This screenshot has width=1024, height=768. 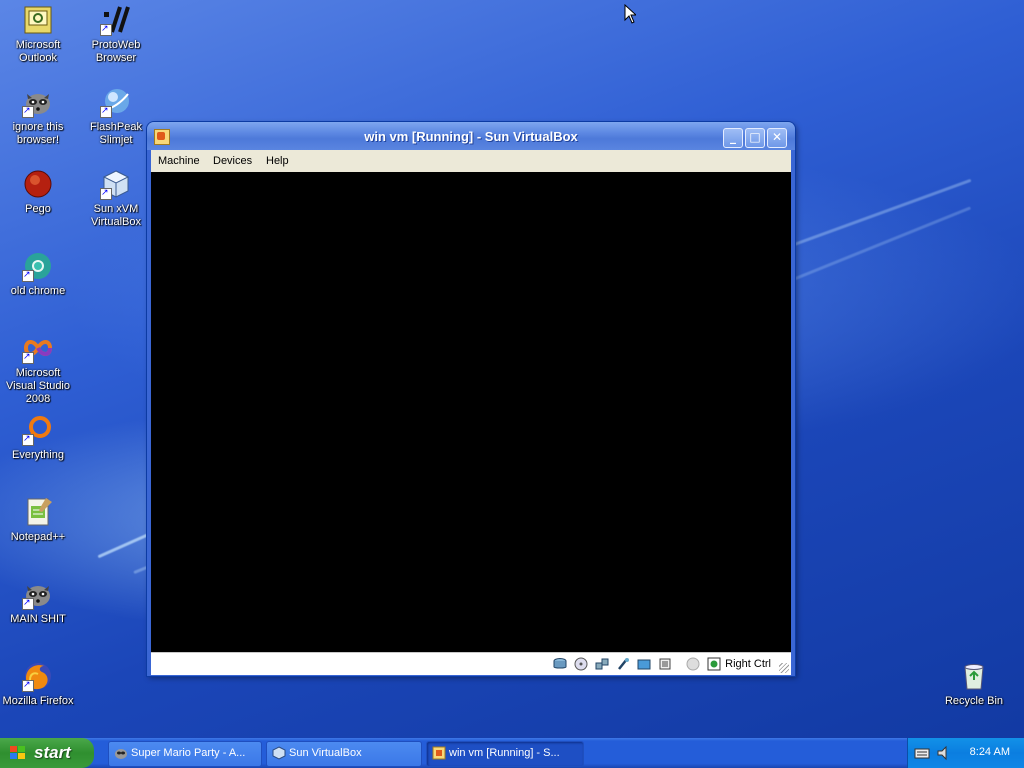 I want to click on desktop-icon-virtualbox: Sun xVM VirtualBox, so click(x=116, y=198).